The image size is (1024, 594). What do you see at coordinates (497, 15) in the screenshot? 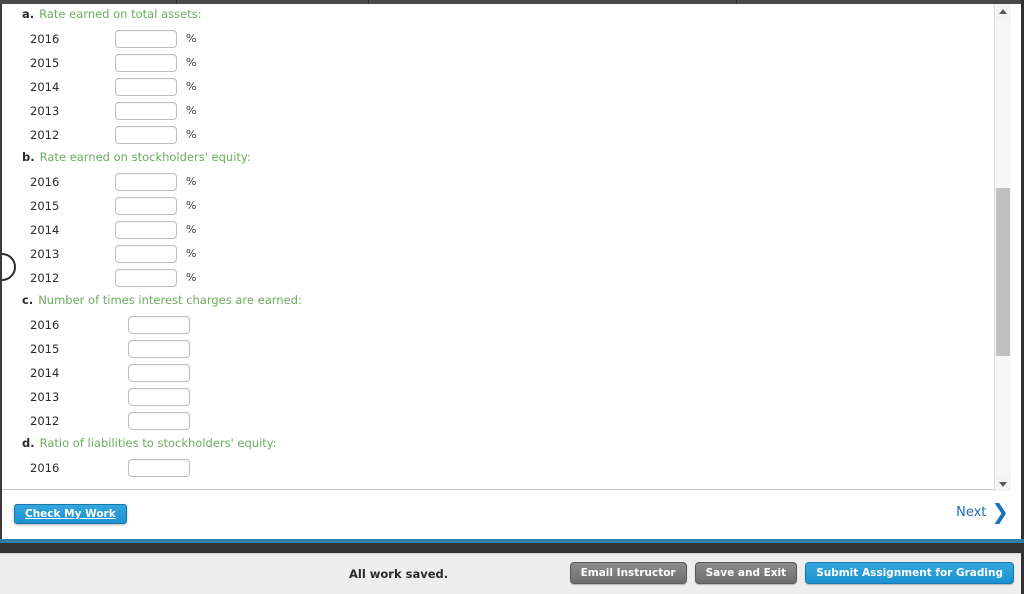
I see `question-part-header: a. Rate earned on total assets:` at bounding box center [497, 15].